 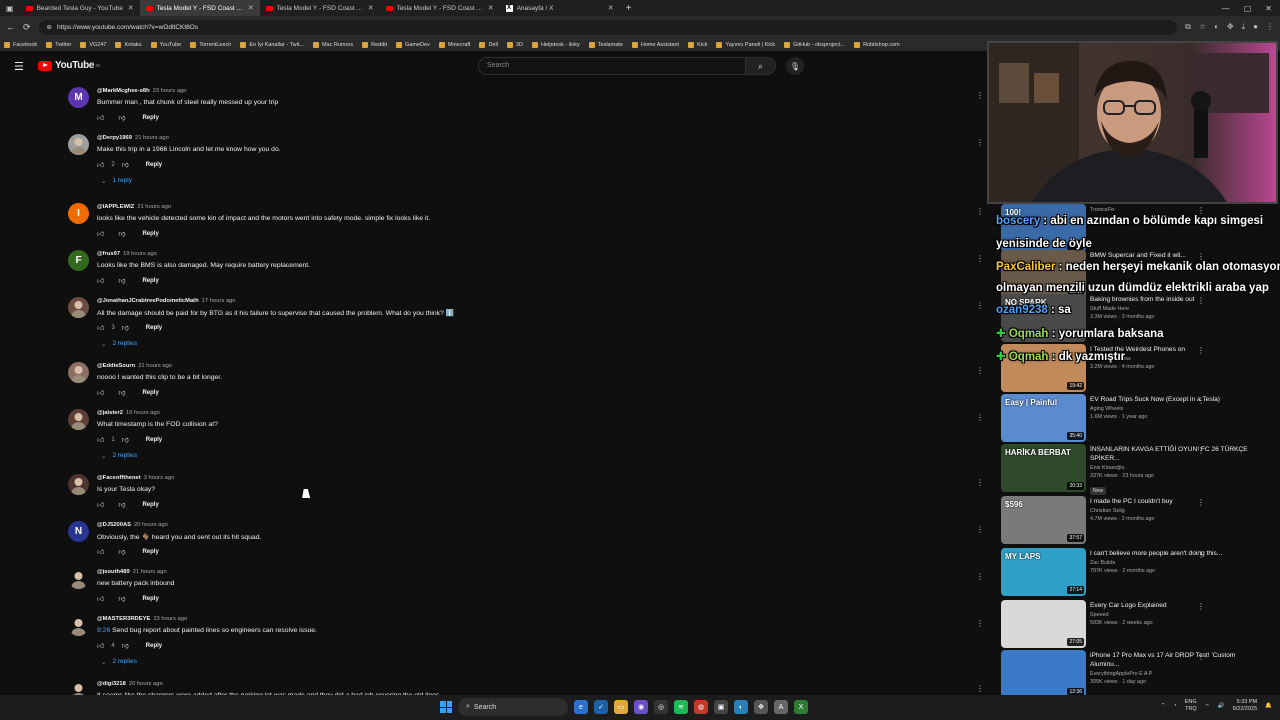 I want to click on comment-author: @EddieSourn, so click(x=116, y=366).